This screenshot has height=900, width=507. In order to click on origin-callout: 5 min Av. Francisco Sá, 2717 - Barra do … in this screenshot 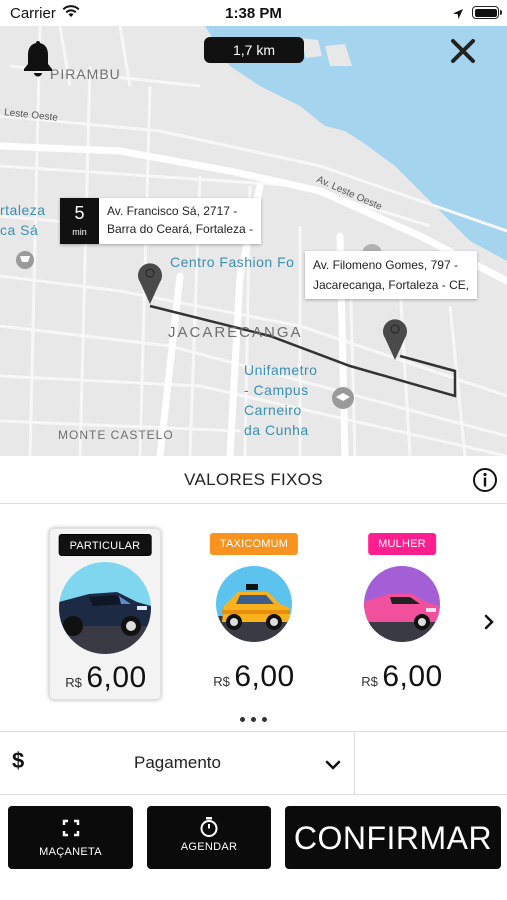, I will do `click(161, 221)`.